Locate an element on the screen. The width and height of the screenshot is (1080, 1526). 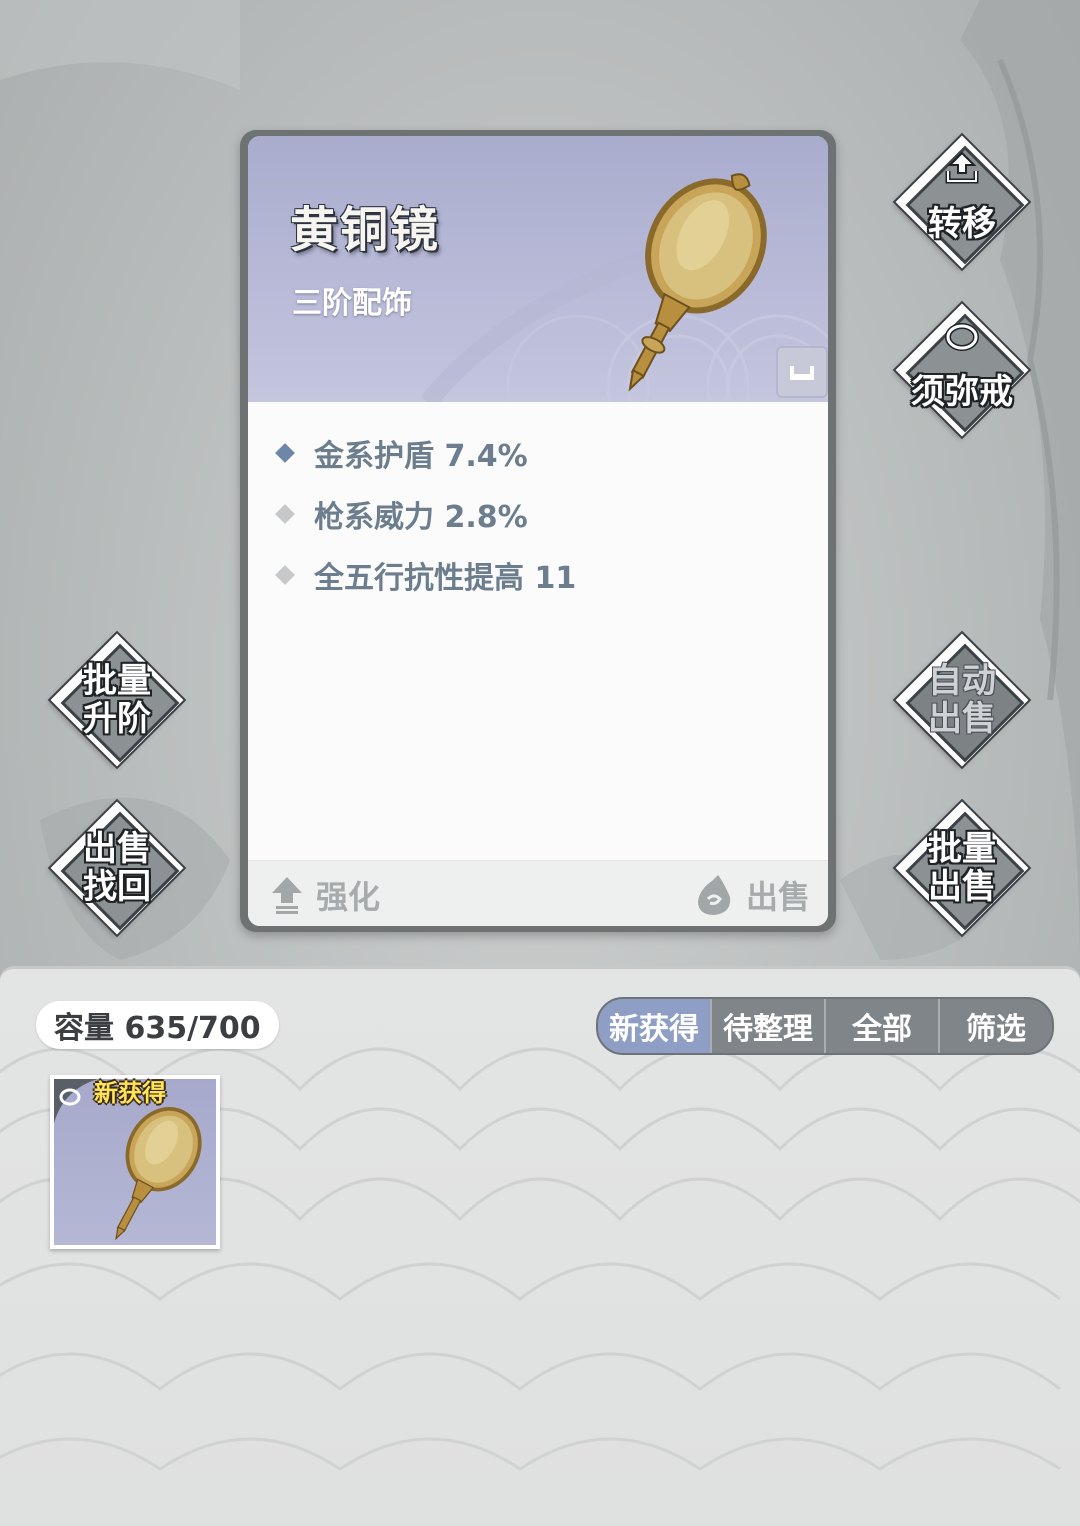
auto-sell-label: 自动 出售 is located at coordinates (962, 700).